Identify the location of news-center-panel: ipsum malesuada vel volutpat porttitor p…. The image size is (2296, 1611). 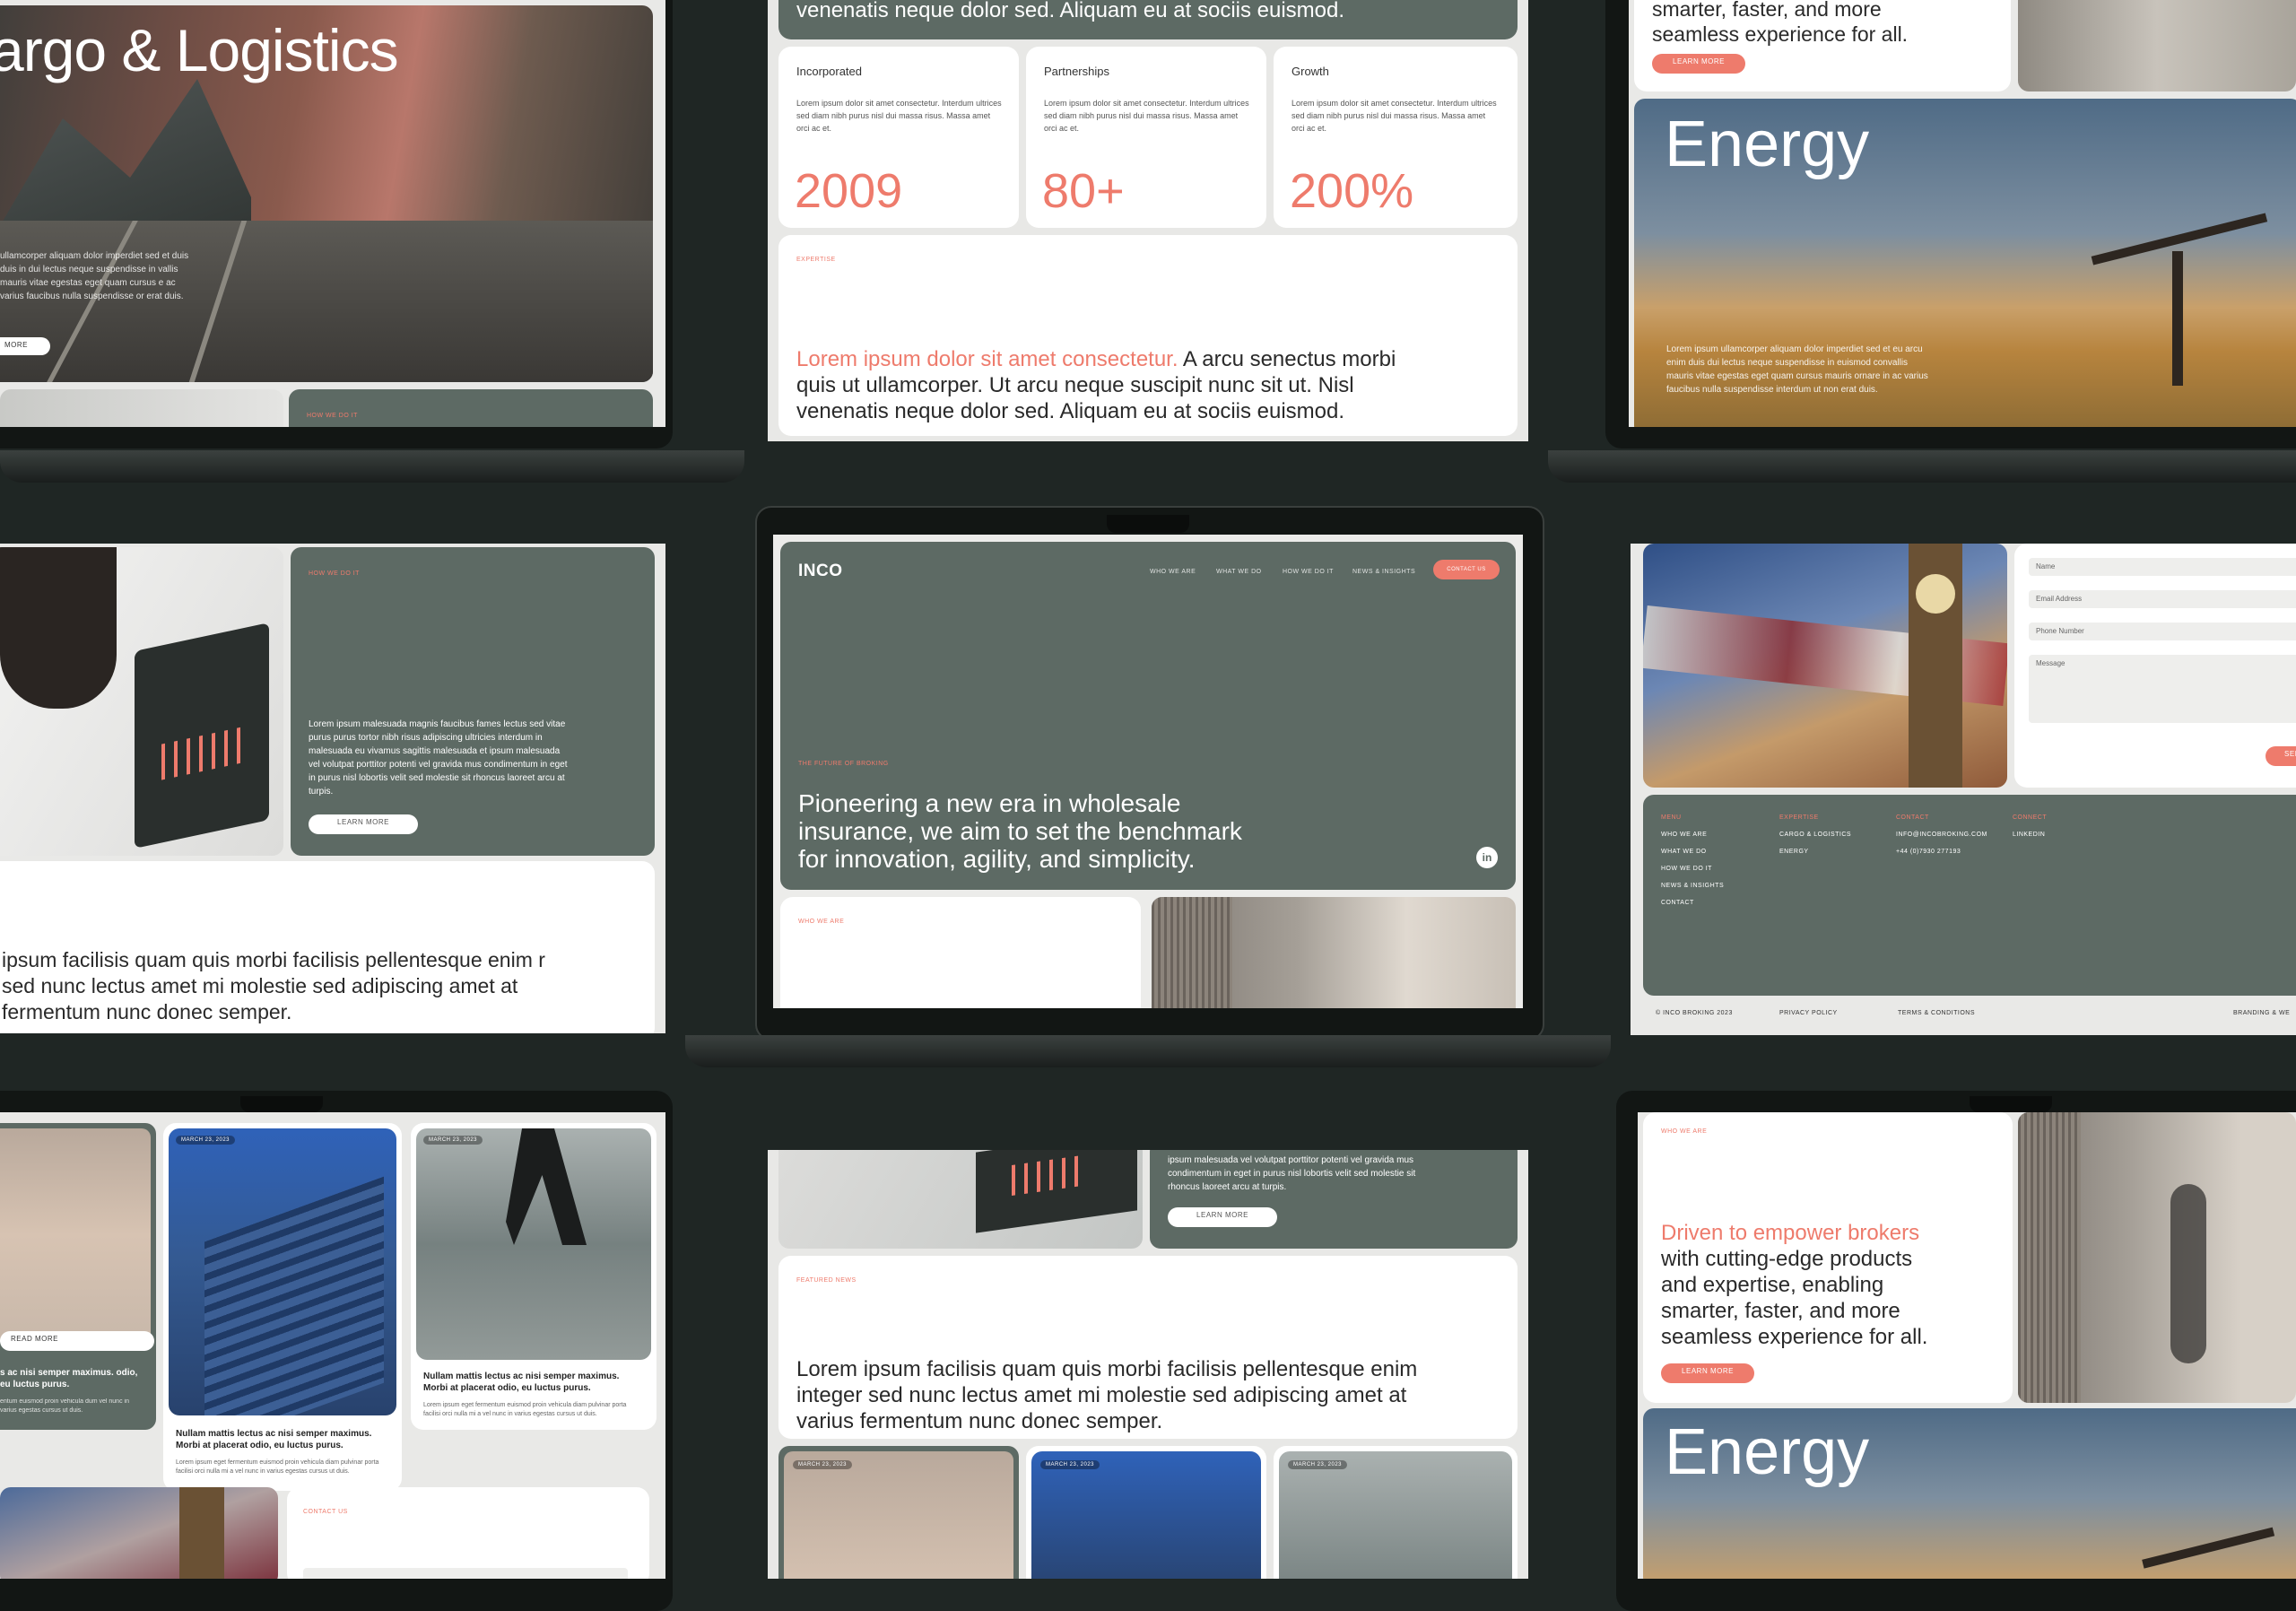
(1334, 1199).